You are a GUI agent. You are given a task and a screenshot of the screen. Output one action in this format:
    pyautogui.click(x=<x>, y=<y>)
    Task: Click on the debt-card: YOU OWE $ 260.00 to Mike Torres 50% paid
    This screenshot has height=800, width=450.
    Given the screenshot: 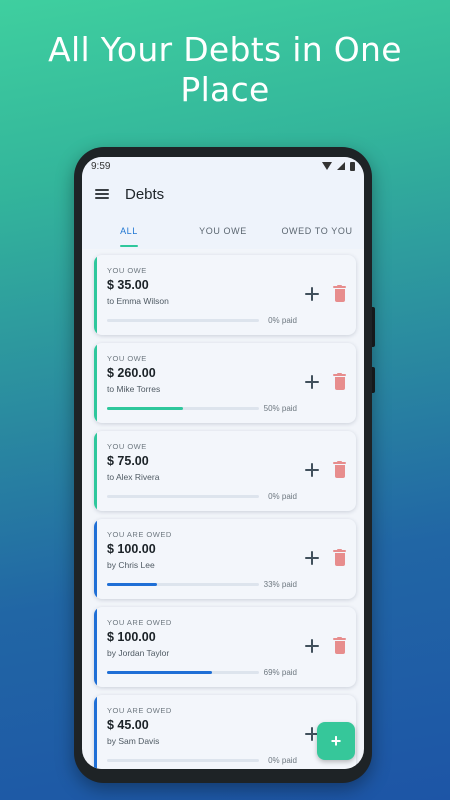 What is the action you would take?
    pyautogui.click(x=225, y=383)
    